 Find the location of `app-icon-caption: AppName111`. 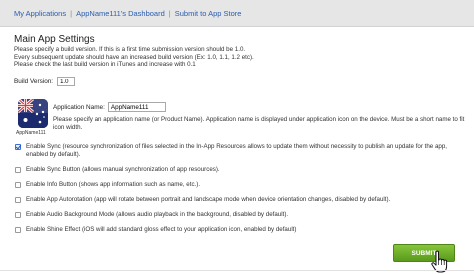

app-icon-caption: AppName111 is located at coordinates (31, 133).